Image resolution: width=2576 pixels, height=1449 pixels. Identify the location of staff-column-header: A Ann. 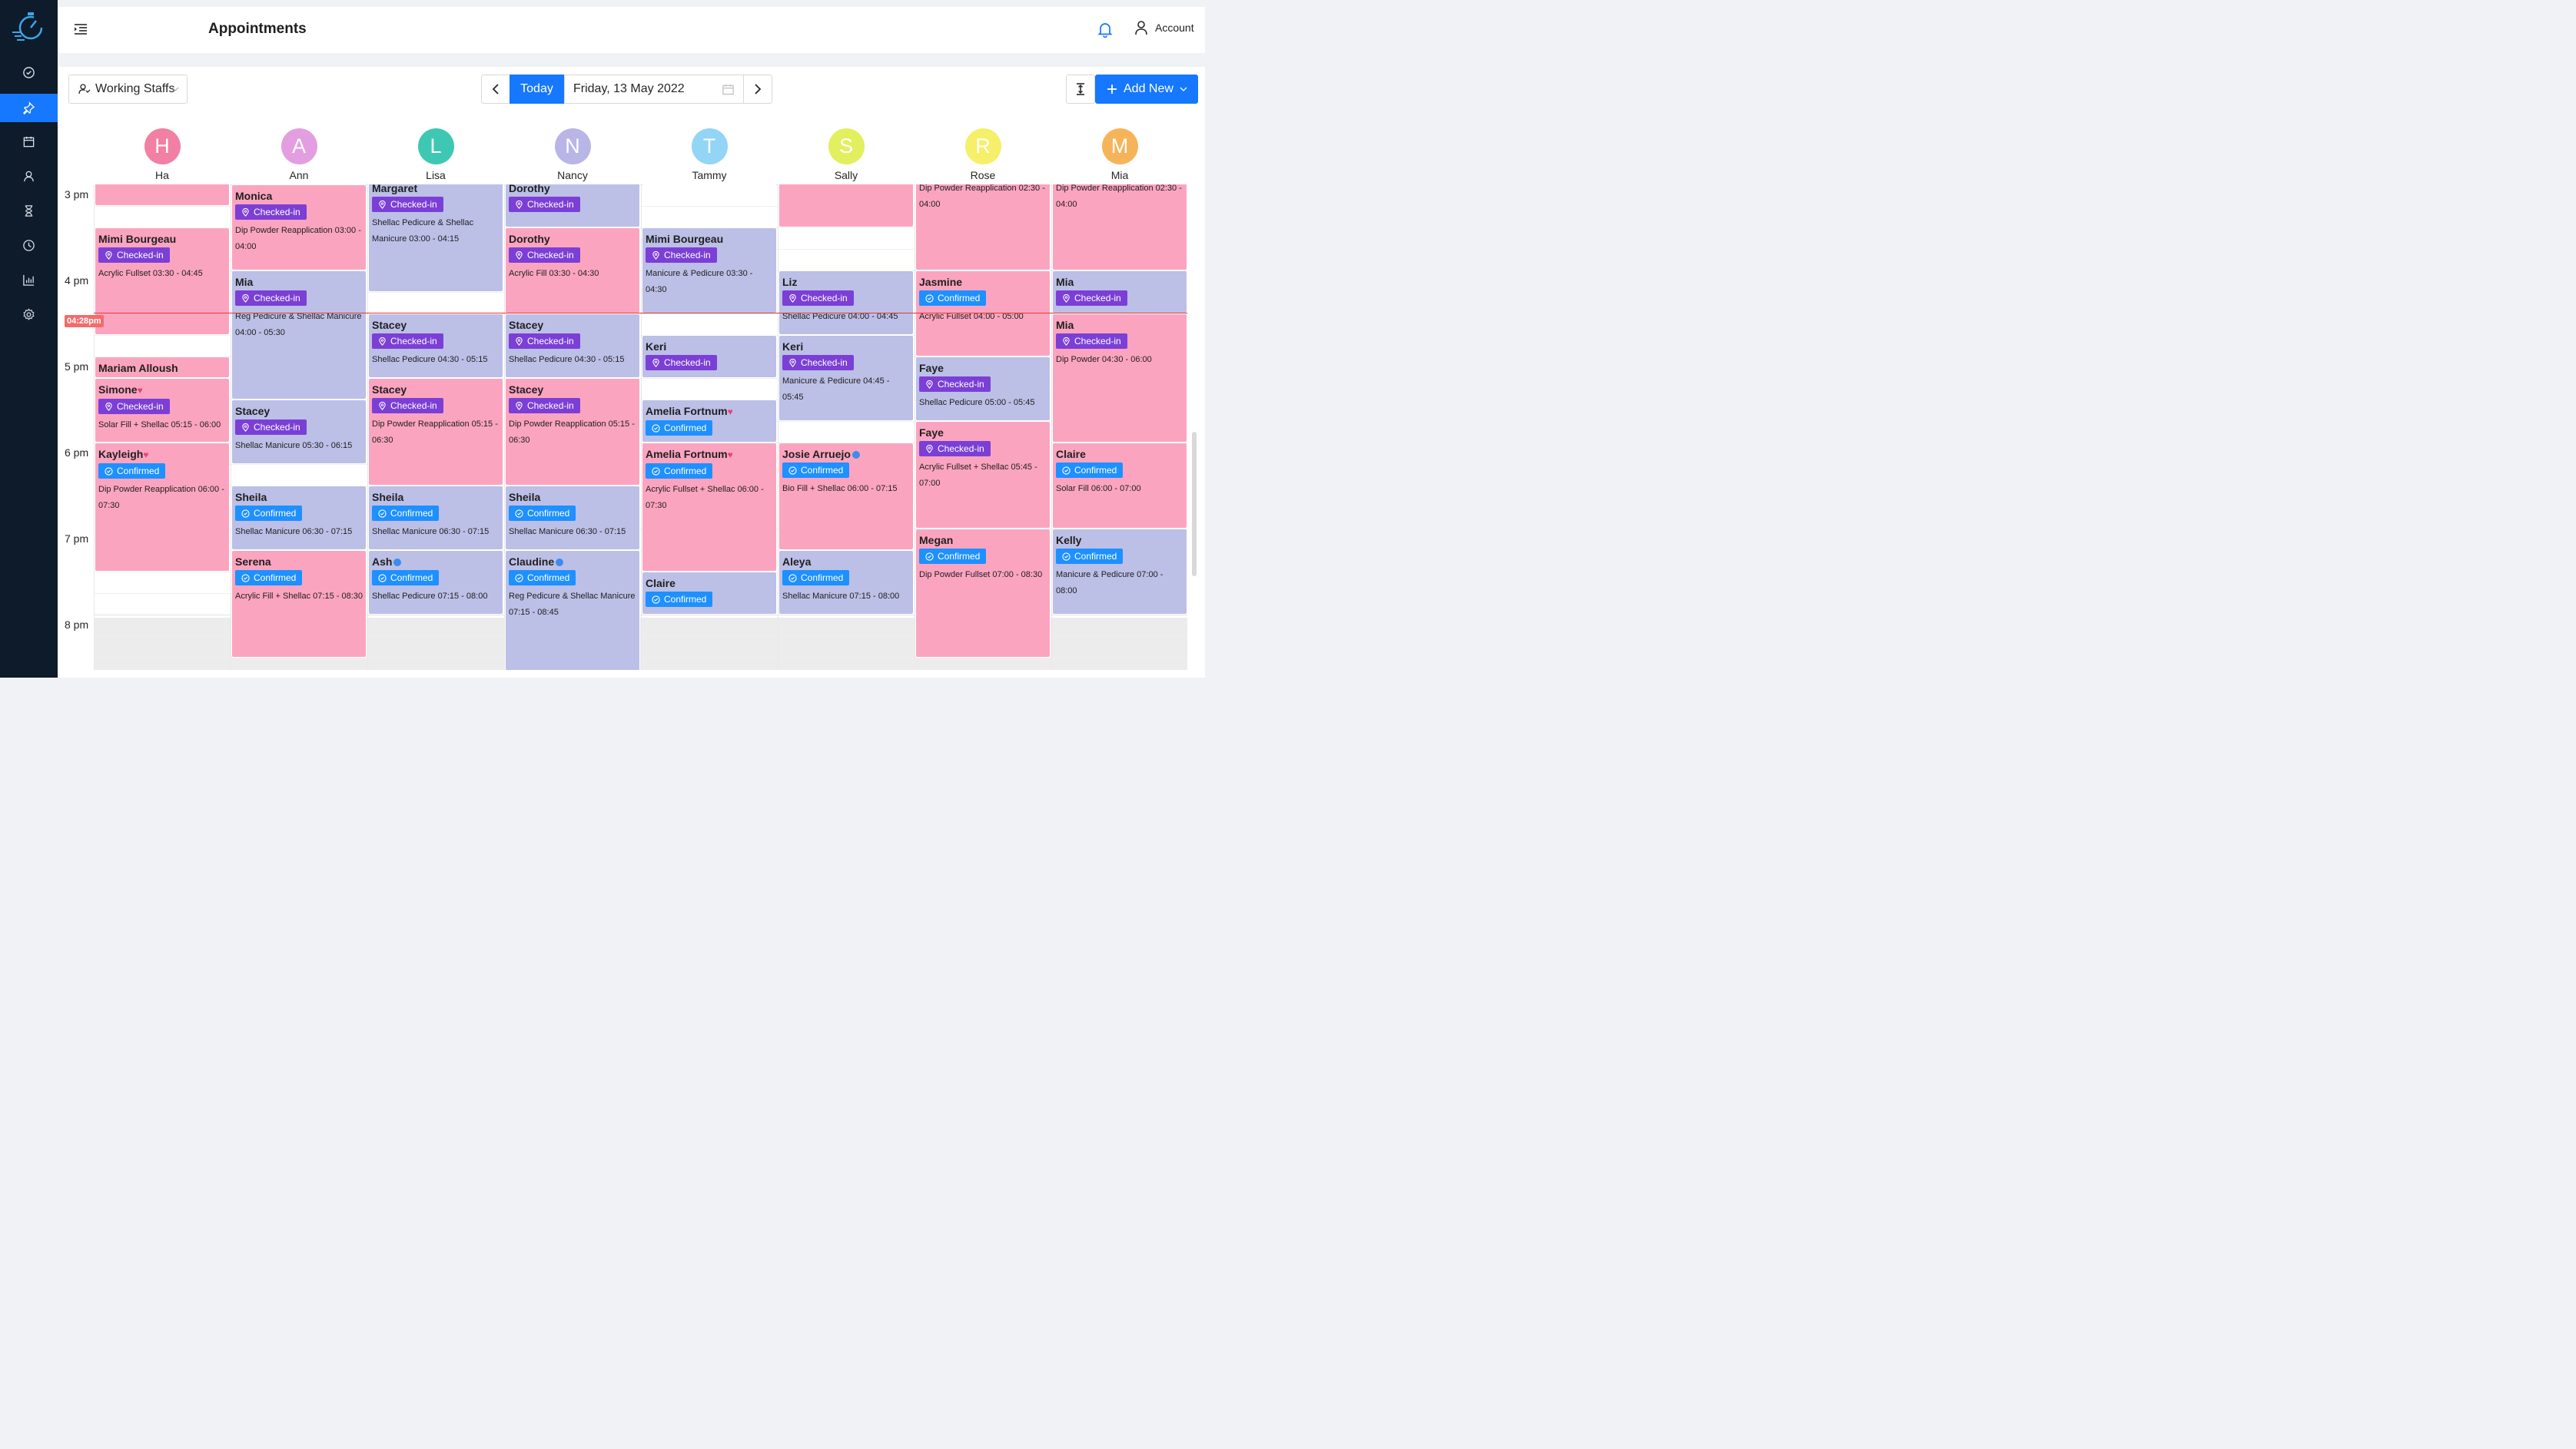
(299, 154).